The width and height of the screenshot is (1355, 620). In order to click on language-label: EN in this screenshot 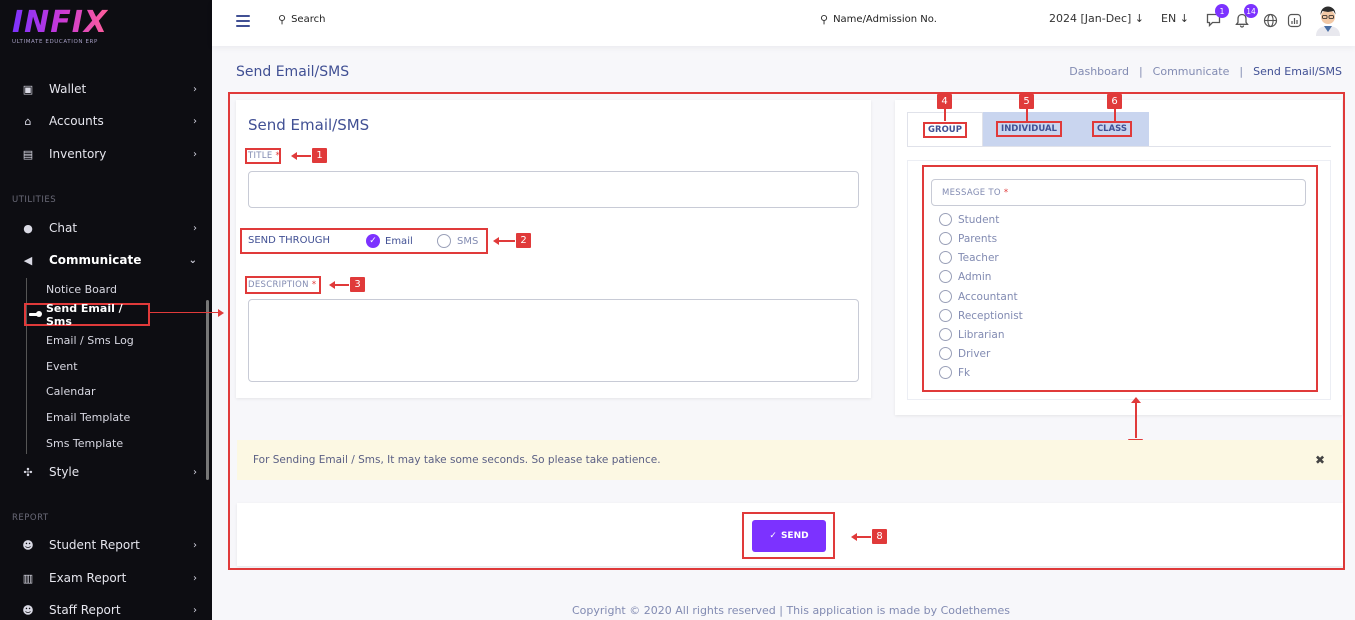, I will do `click(1169, 18)`.